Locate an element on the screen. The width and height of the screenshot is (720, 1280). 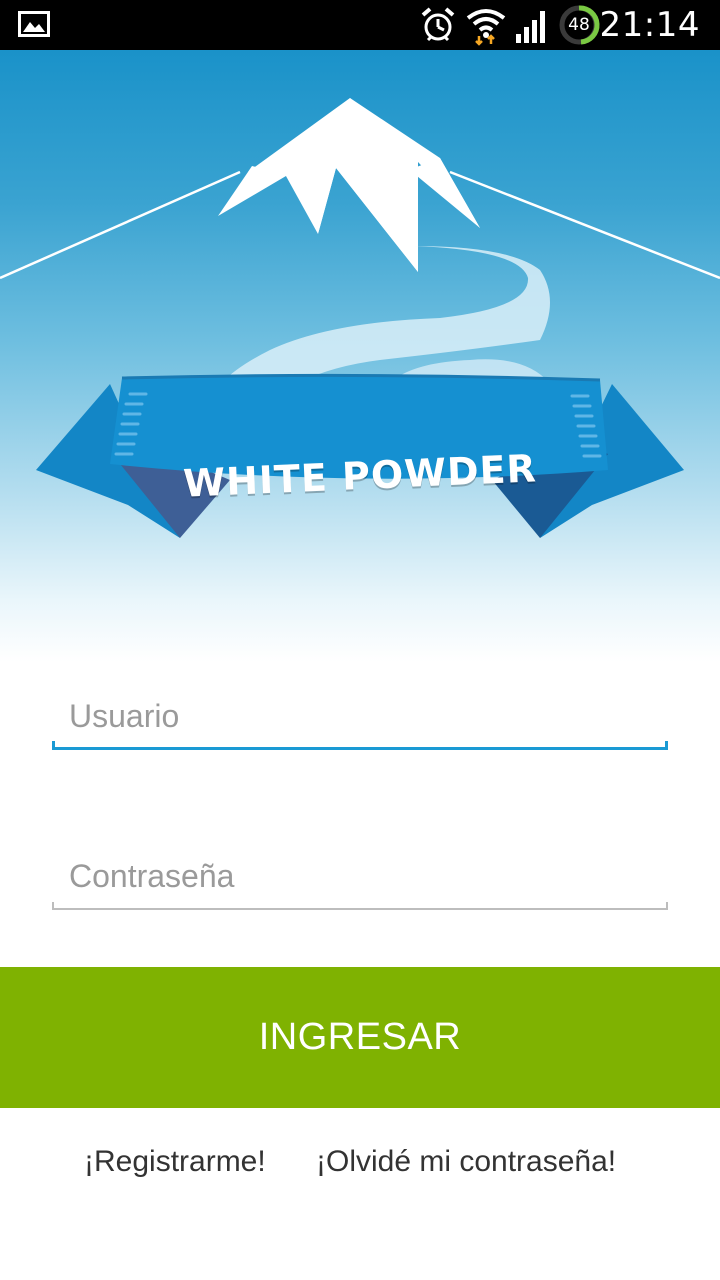
gallery-icon is located at coordinates (34, 26).